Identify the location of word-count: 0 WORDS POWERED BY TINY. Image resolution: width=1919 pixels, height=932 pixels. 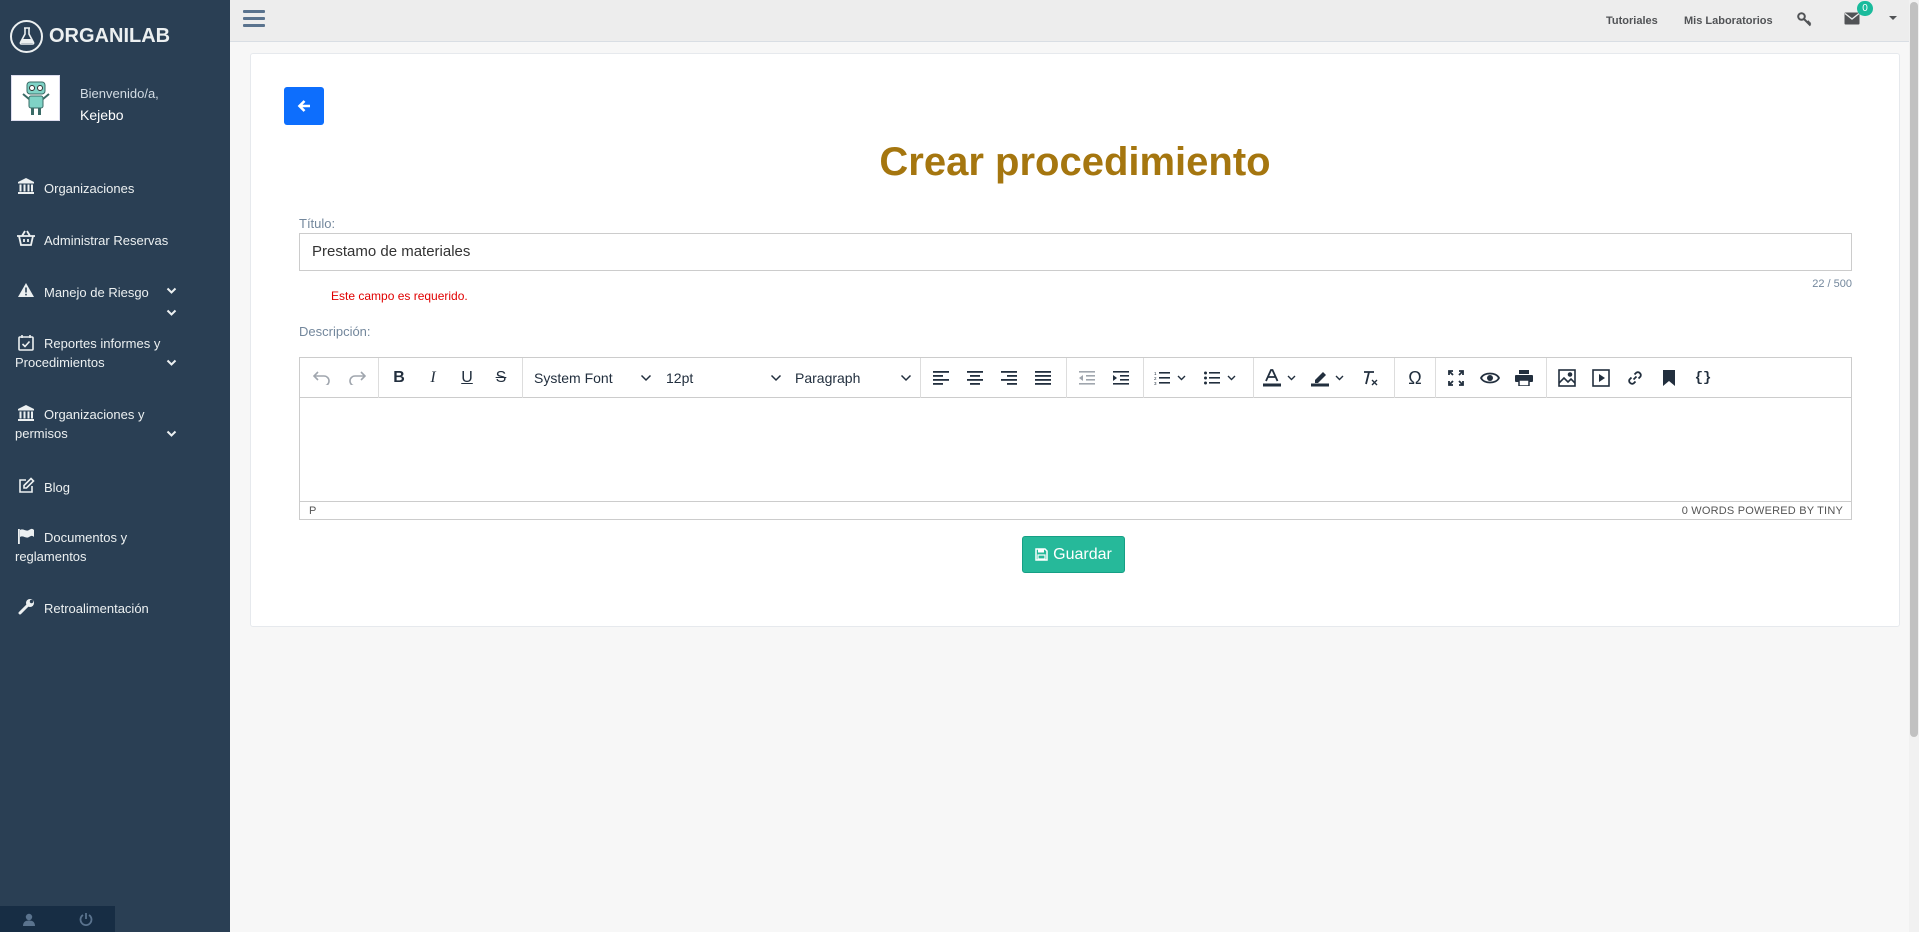
(1762, 511).